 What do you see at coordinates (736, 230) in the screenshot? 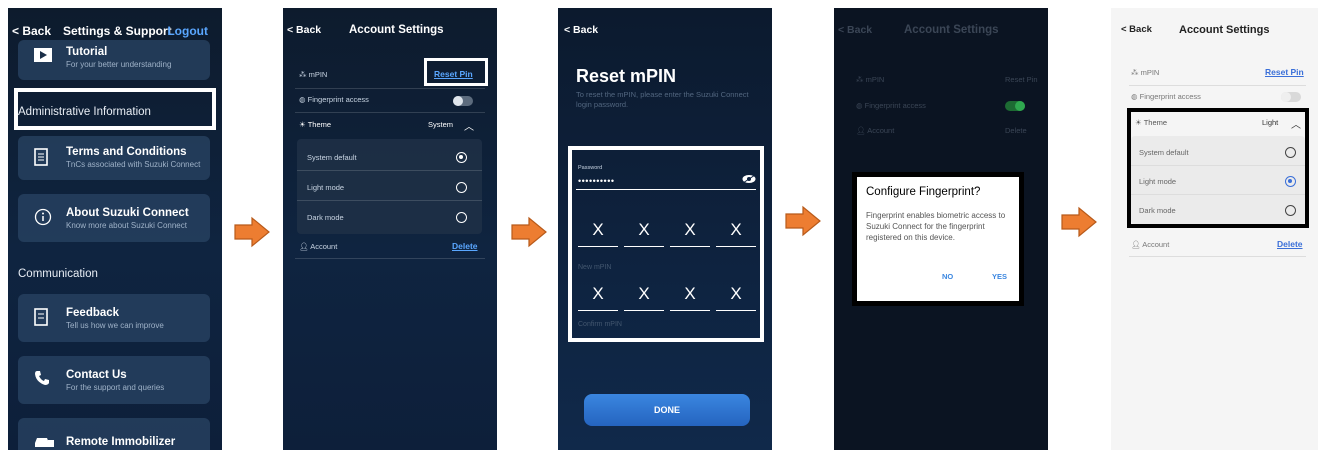
I see `new-mpin-digit-4: X` at bounding box center [736, 230].